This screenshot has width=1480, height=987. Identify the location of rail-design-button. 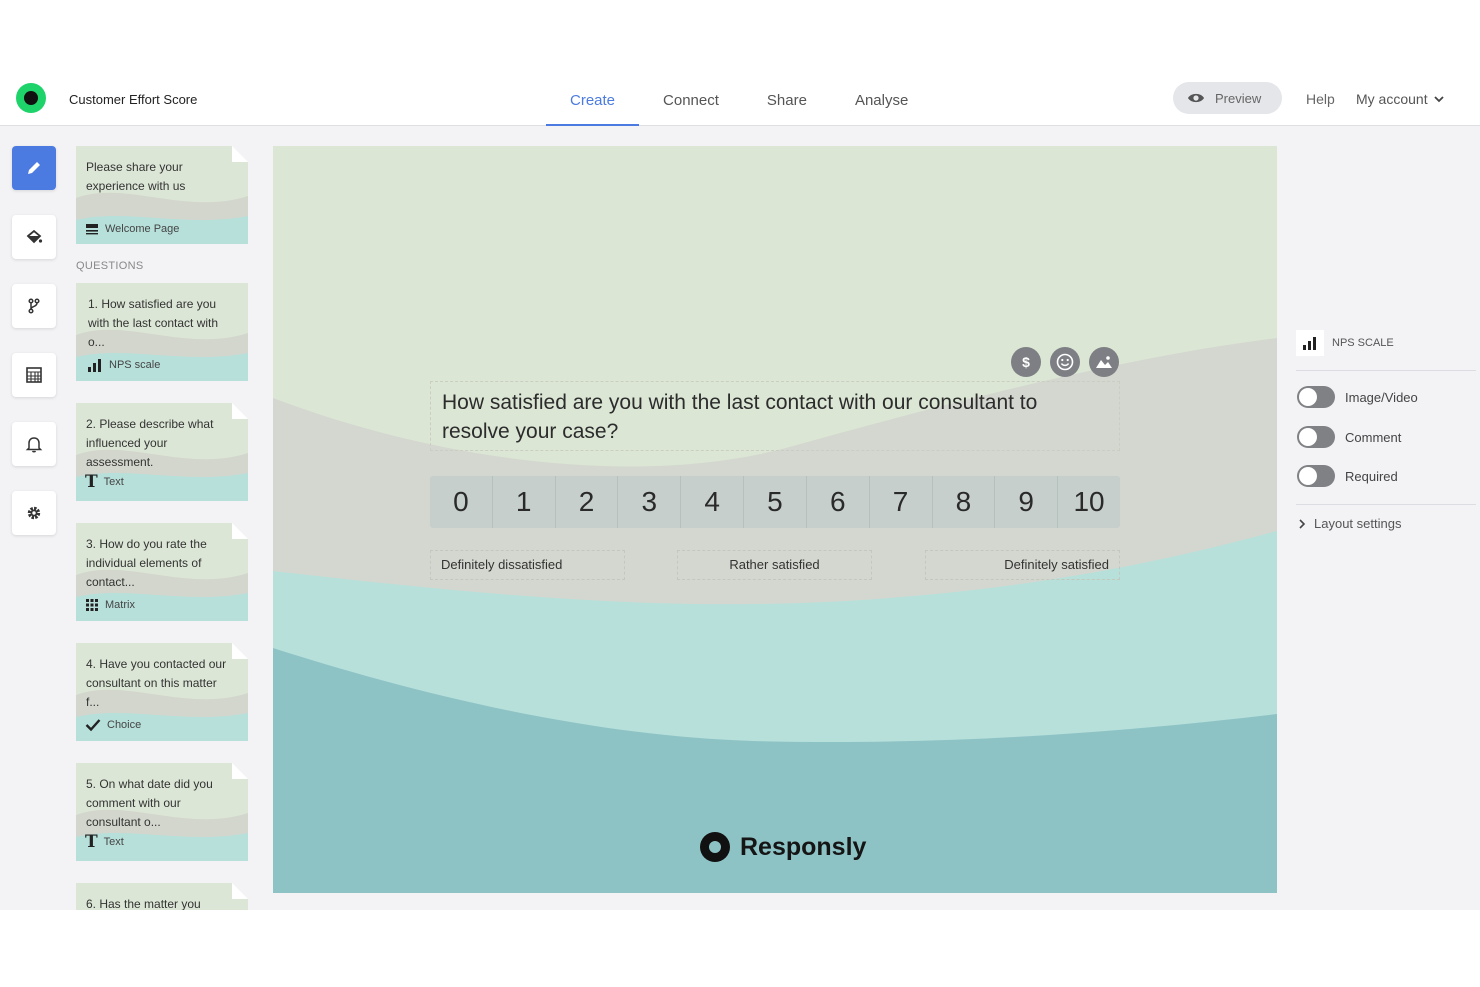
(34, 237).